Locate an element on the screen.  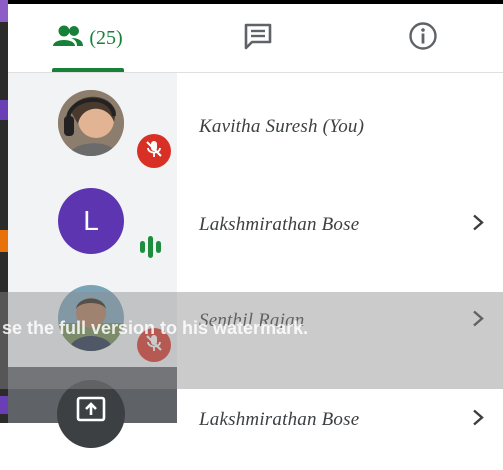
participant-name: Kavitha Suresh (You) is located at coordinates (282, 126).